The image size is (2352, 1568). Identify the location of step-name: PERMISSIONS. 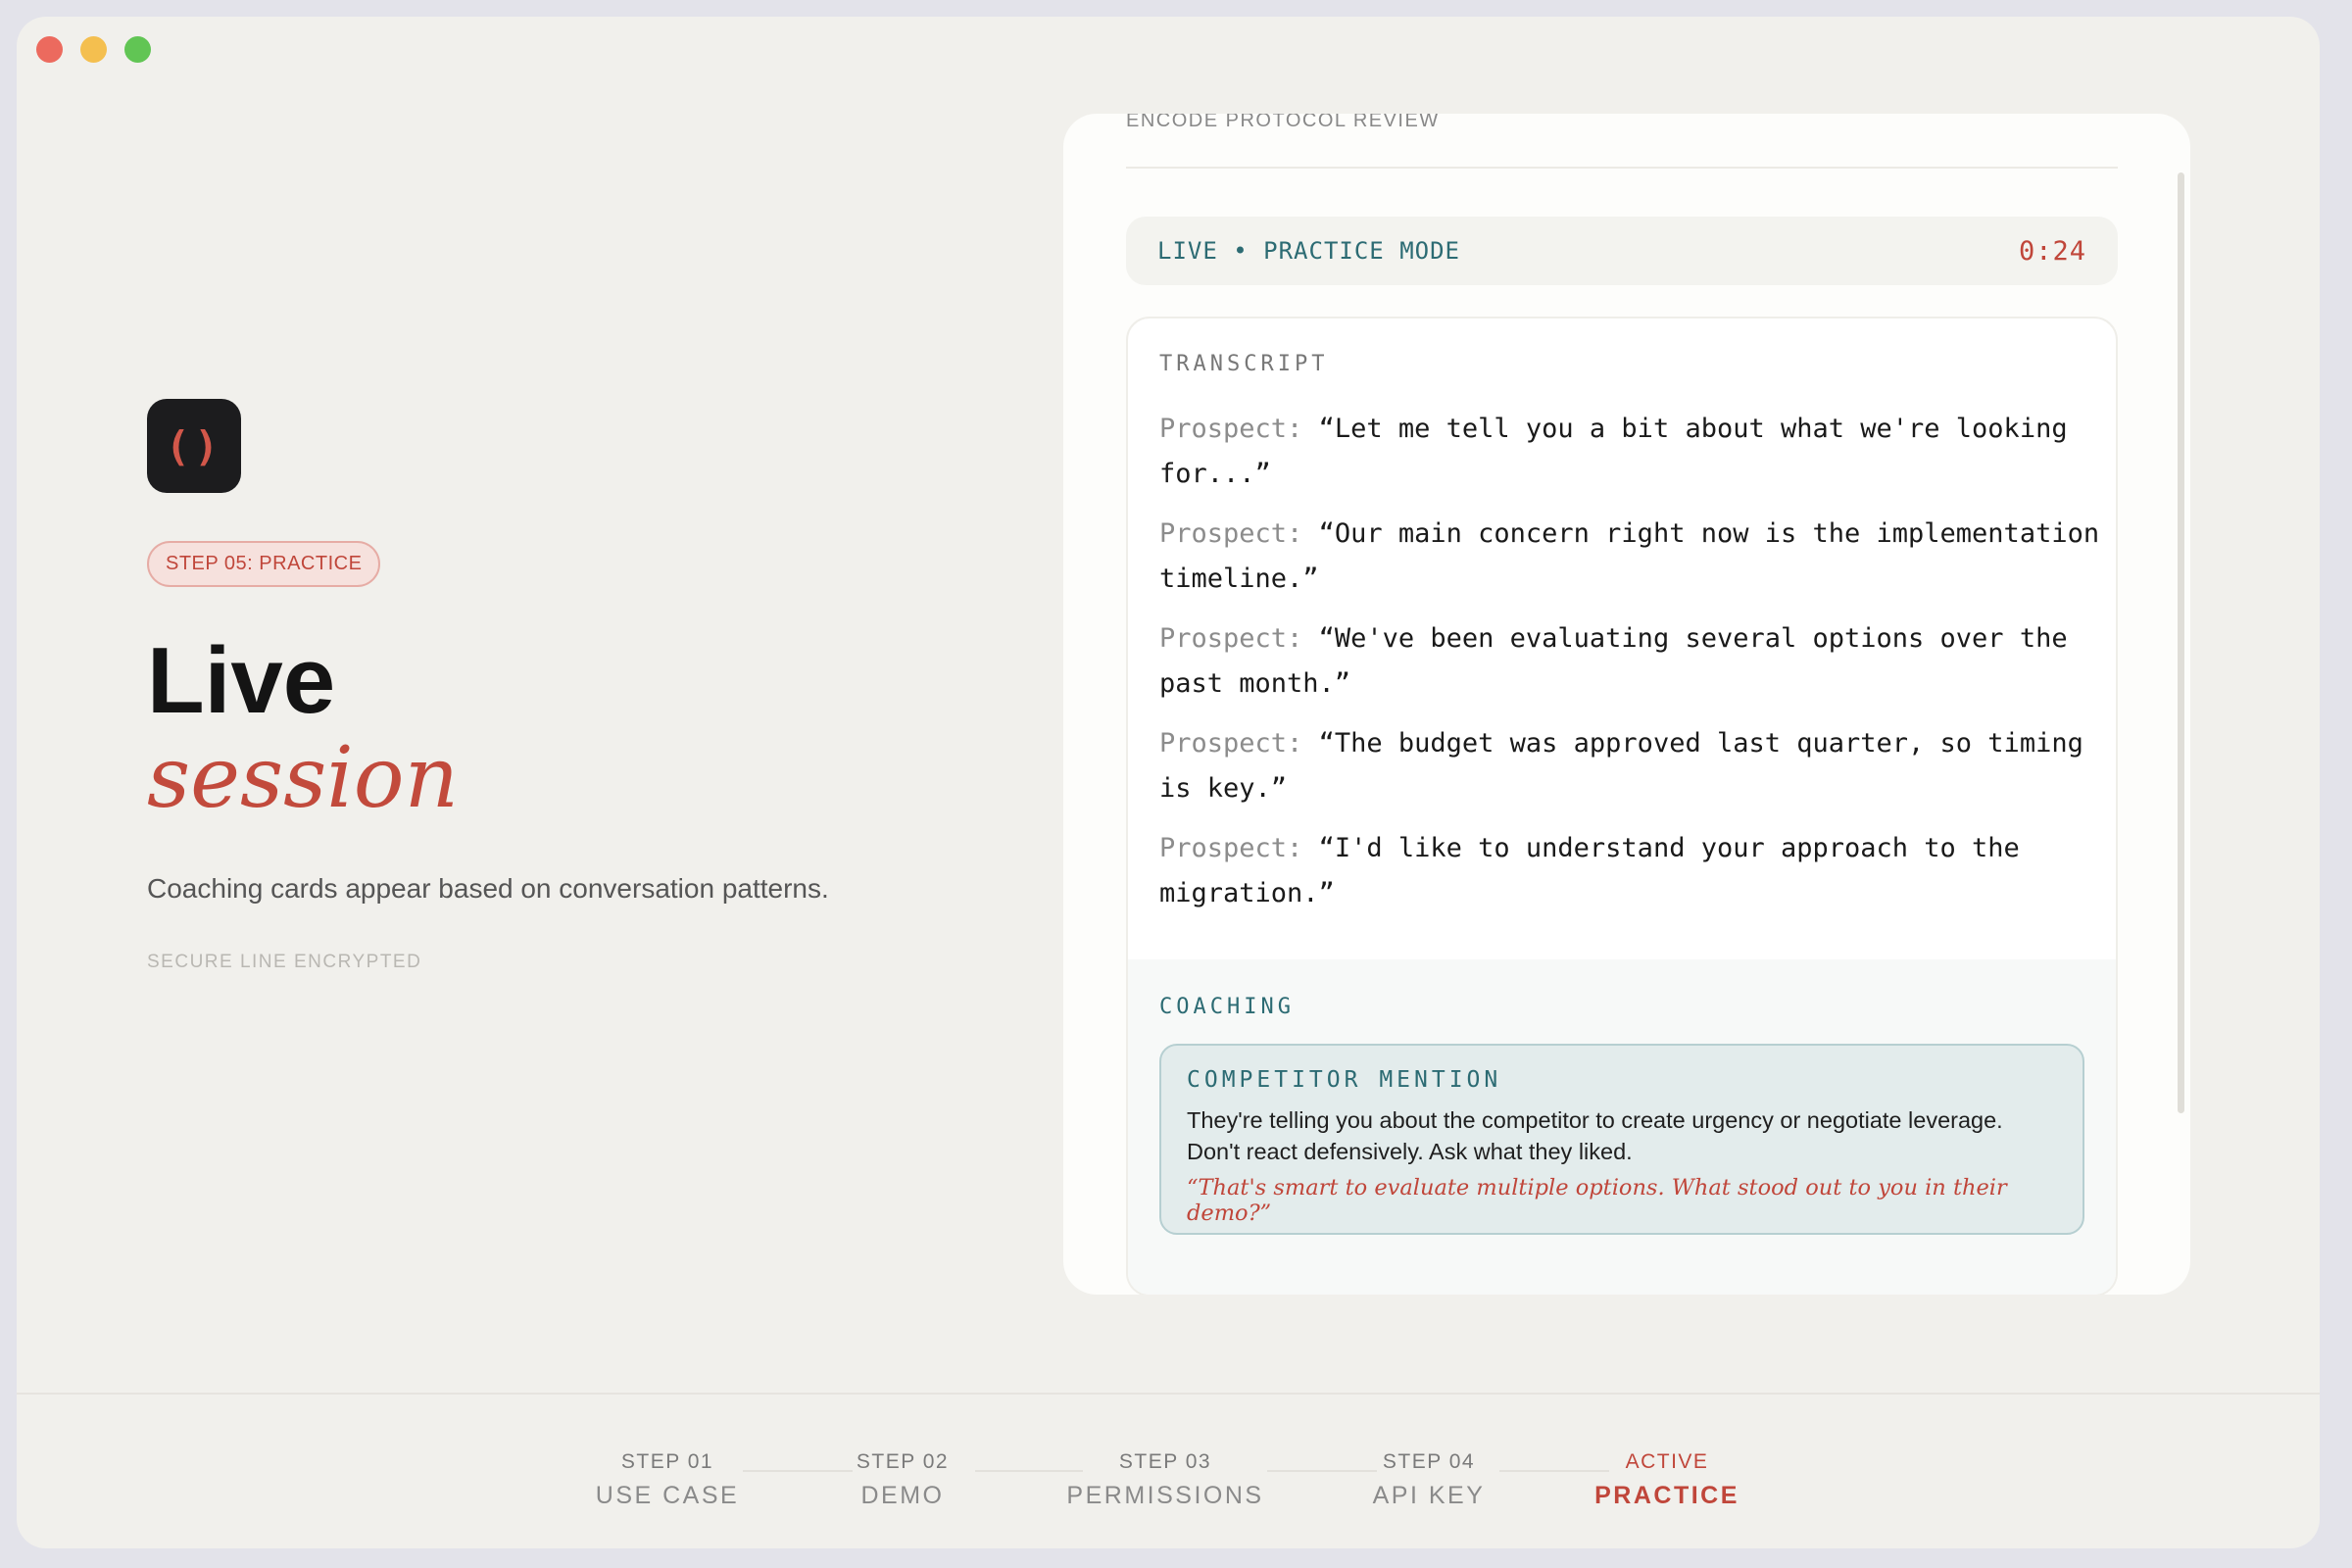
(1165, 1495).